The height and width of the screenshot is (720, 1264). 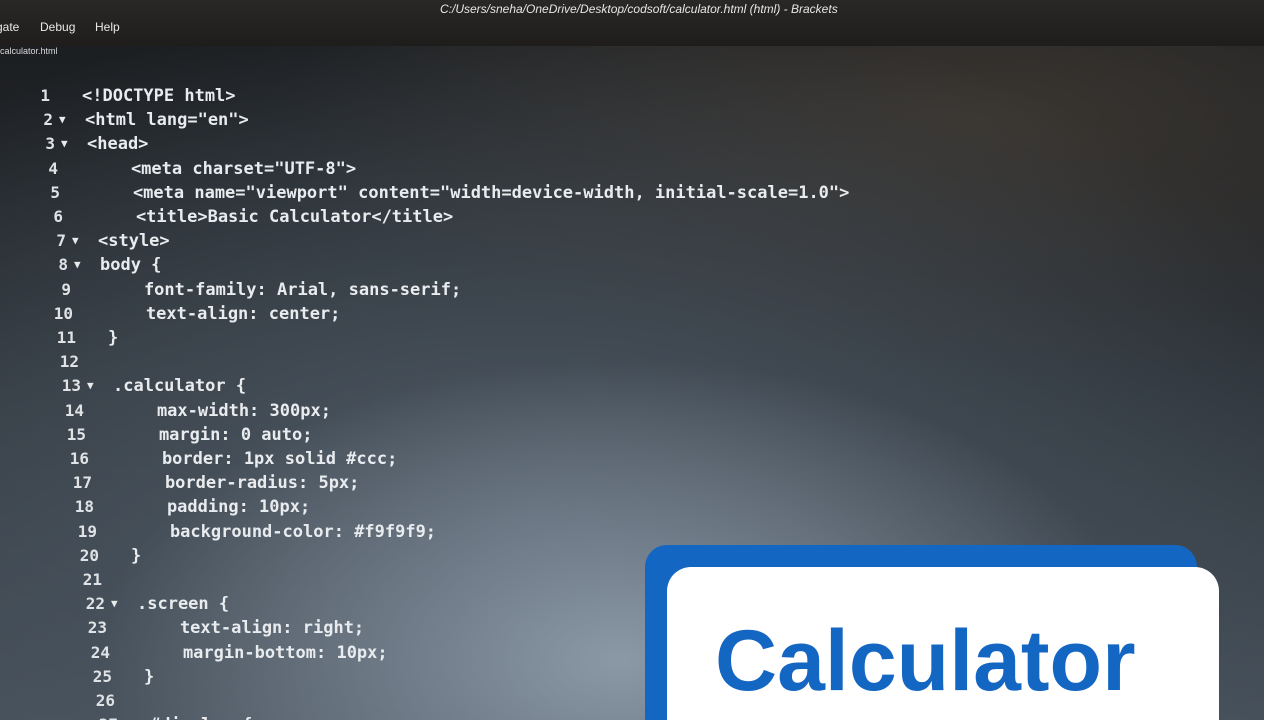 What do you see at coordinates (95, 603) in the screenshot?
I see `line-number: 22` at bounding box center [95, 603].